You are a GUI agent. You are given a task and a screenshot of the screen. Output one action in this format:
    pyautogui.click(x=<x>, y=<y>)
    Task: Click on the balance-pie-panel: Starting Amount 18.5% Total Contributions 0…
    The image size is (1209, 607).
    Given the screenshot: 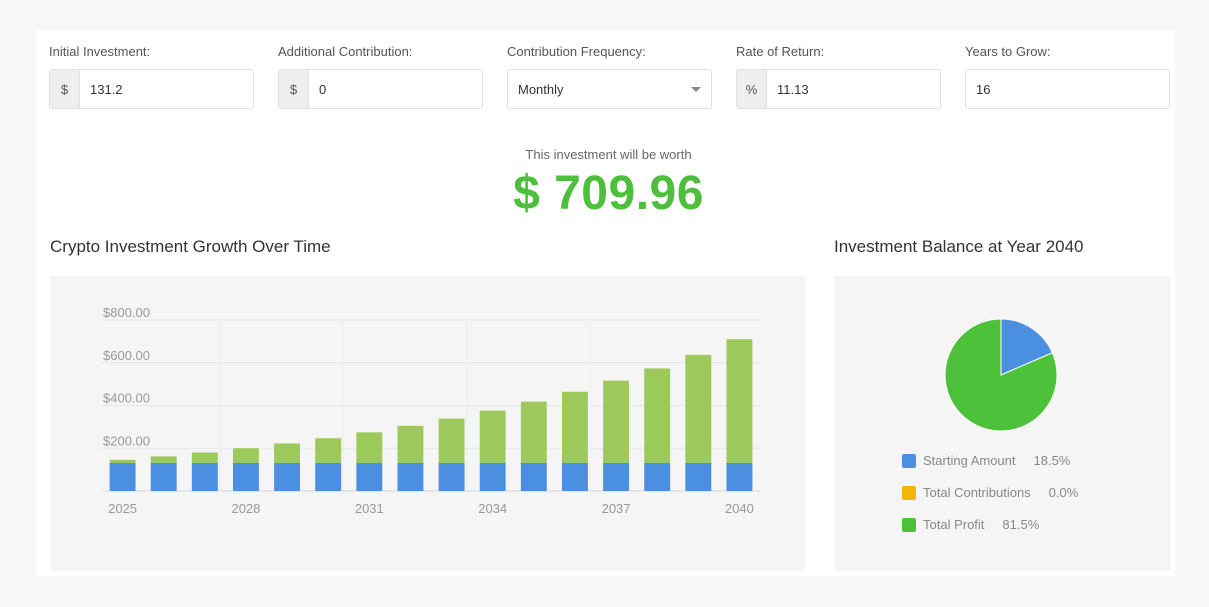 What is the action you would take?
    pyautogui.click(x=1002, y=423)
    